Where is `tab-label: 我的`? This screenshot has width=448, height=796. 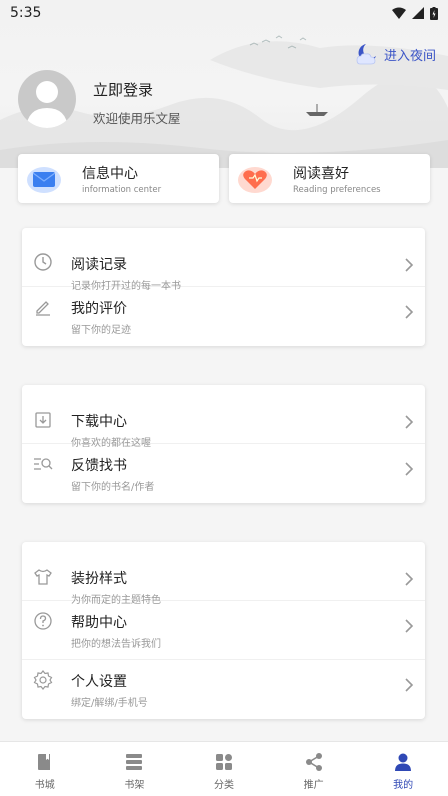
tab-label: 我的 is located at coordinates (403, 785).